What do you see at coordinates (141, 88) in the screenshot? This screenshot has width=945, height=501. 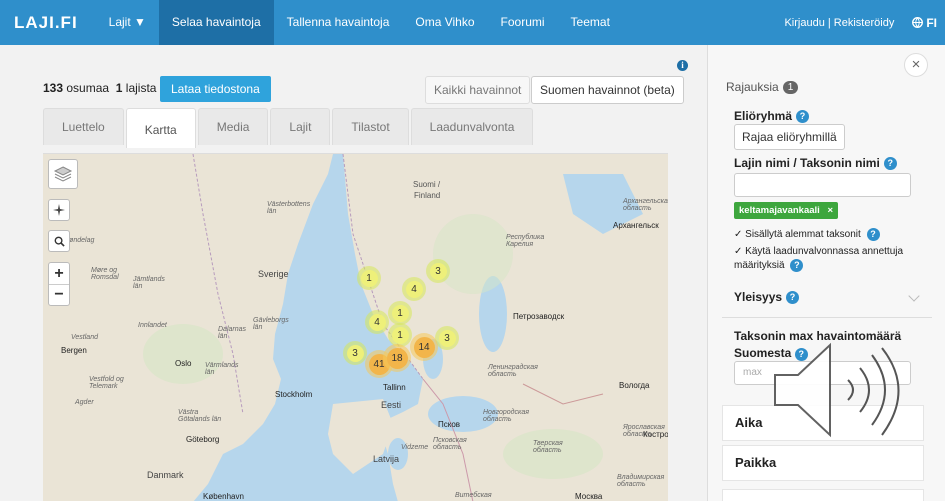 I see `species-count-label: lajista` at bounding box center [141, 88].